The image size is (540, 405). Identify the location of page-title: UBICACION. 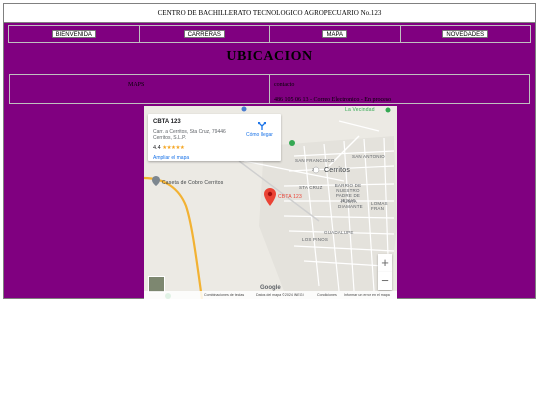
(269, 56).